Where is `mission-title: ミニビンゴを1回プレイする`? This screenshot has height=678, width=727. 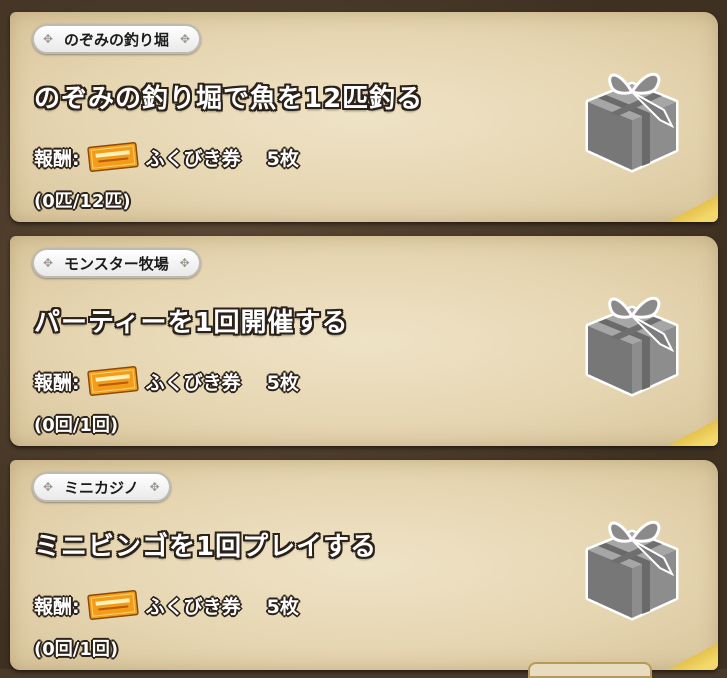 mission-title: ミニビンゴを1回プレイする is located at coordinates (206, 547).